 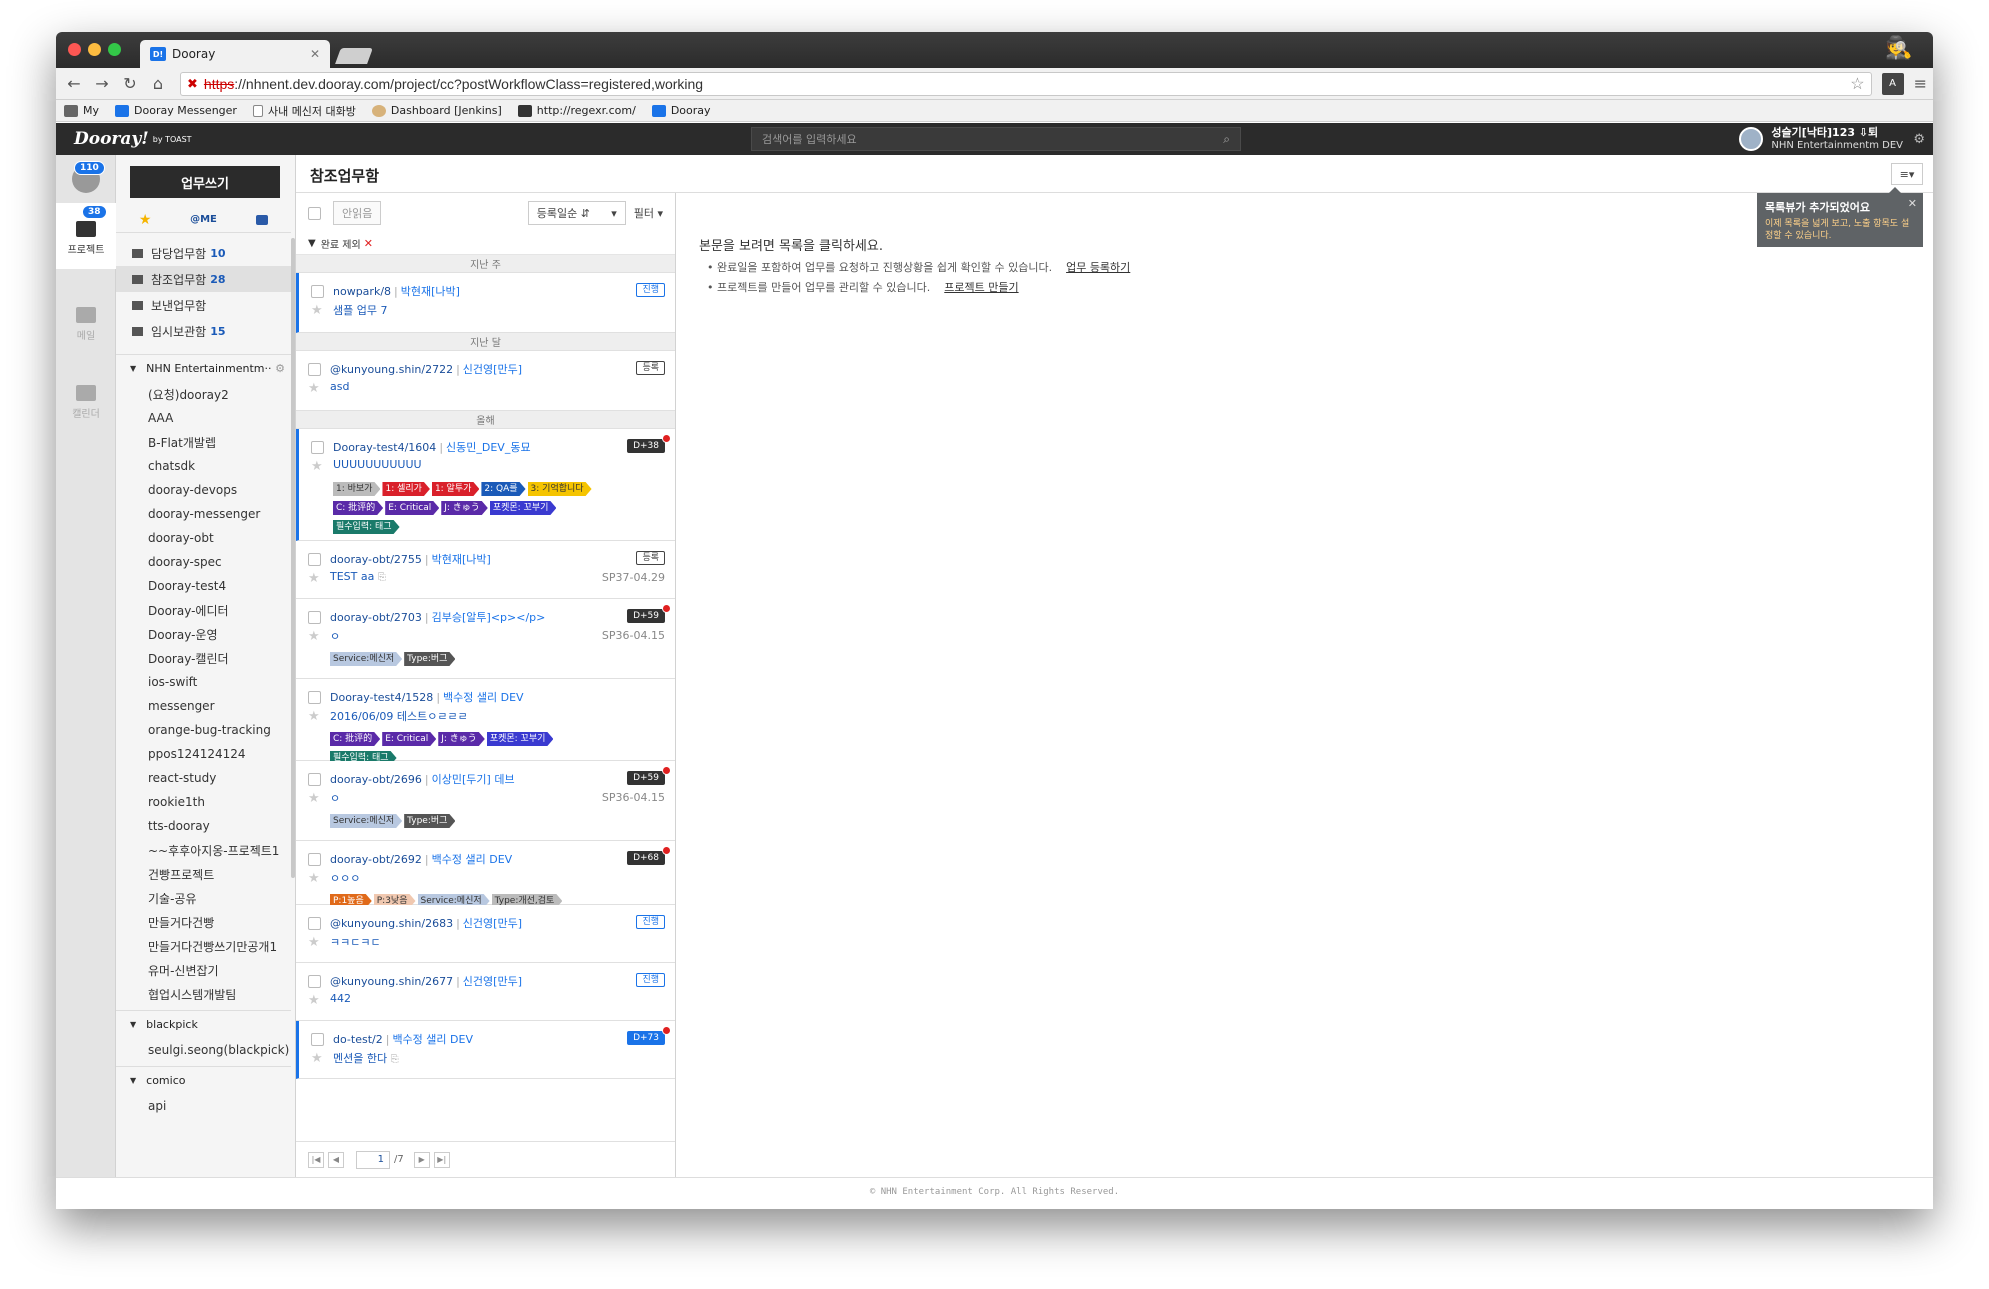 I want to click on item-title: asd, so click(x=497, y=388).